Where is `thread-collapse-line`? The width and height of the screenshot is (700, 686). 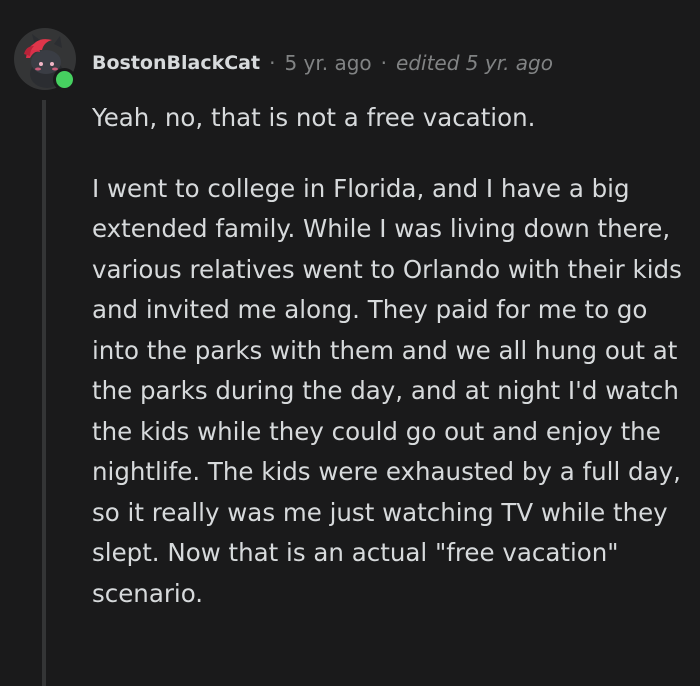
thread-collapse-line is located at coordinates (44, 393).